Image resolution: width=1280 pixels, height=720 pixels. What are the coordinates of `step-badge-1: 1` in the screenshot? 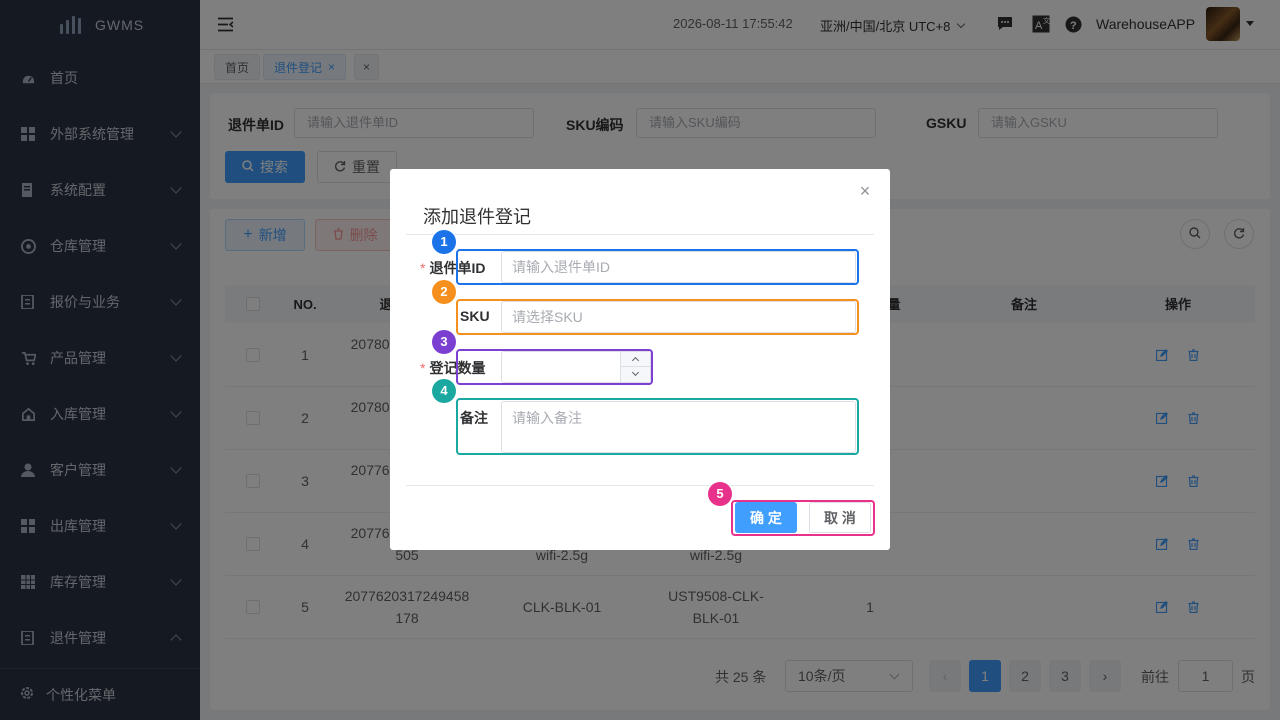 It's located at (444, 242).